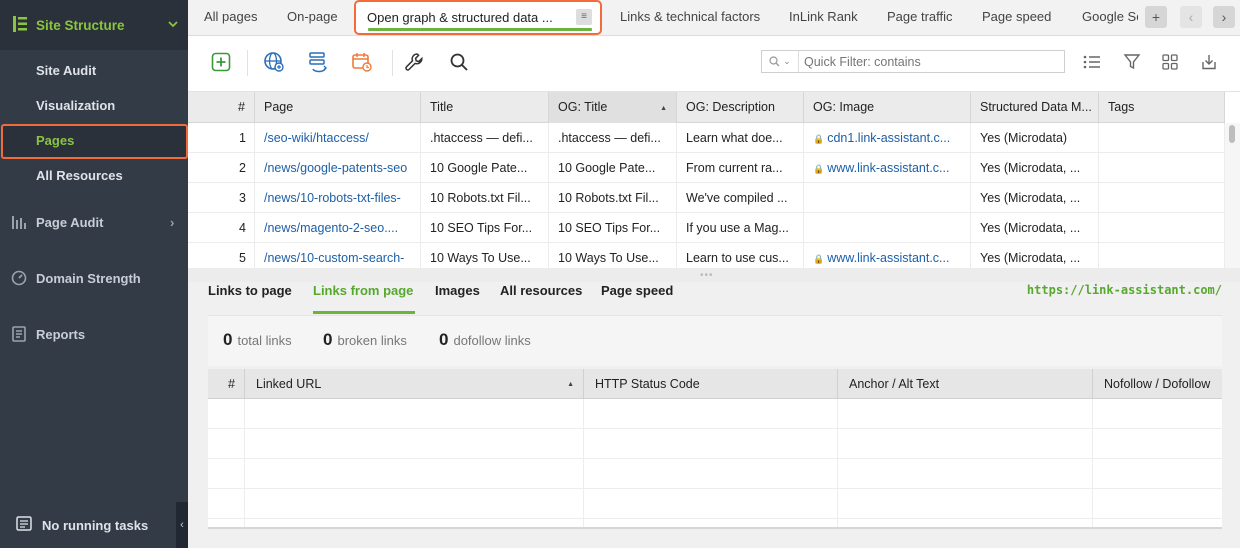 This screenshot has width=1240, height=548. Describe the element at coordinates (478, 17) in the screenshot. I see `tab-open-graph: Open graph & structured data ... ≡` at that location.